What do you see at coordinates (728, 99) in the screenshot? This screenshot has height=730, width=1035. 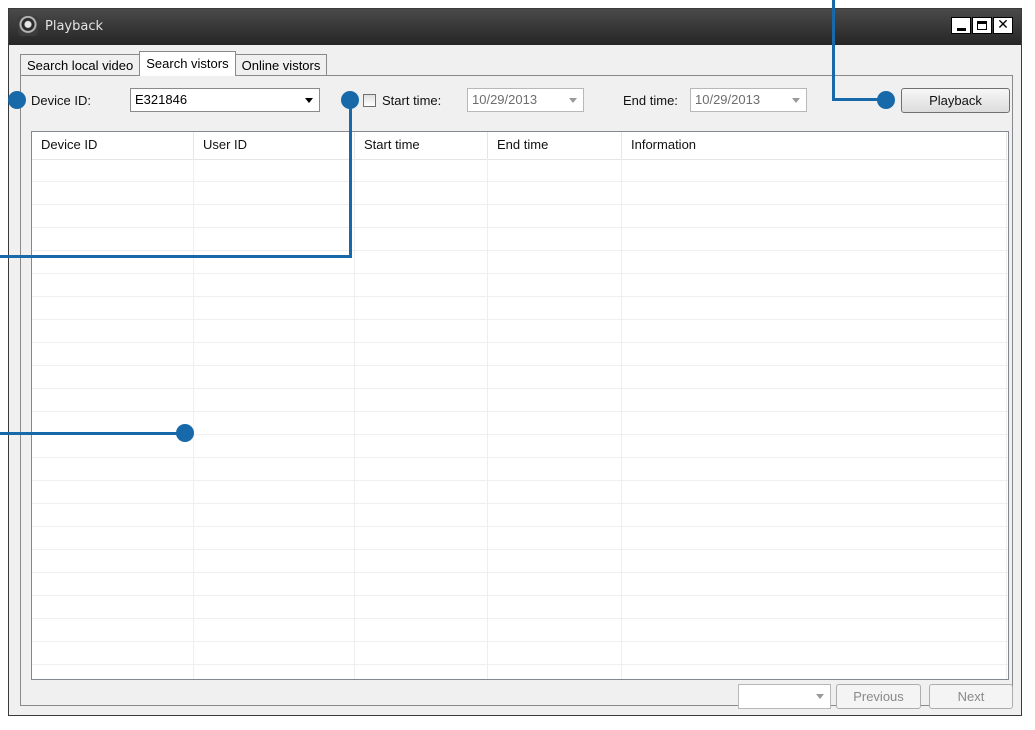 I see `end-time-value: 10/29/2013` at bounding box center [728, 99].